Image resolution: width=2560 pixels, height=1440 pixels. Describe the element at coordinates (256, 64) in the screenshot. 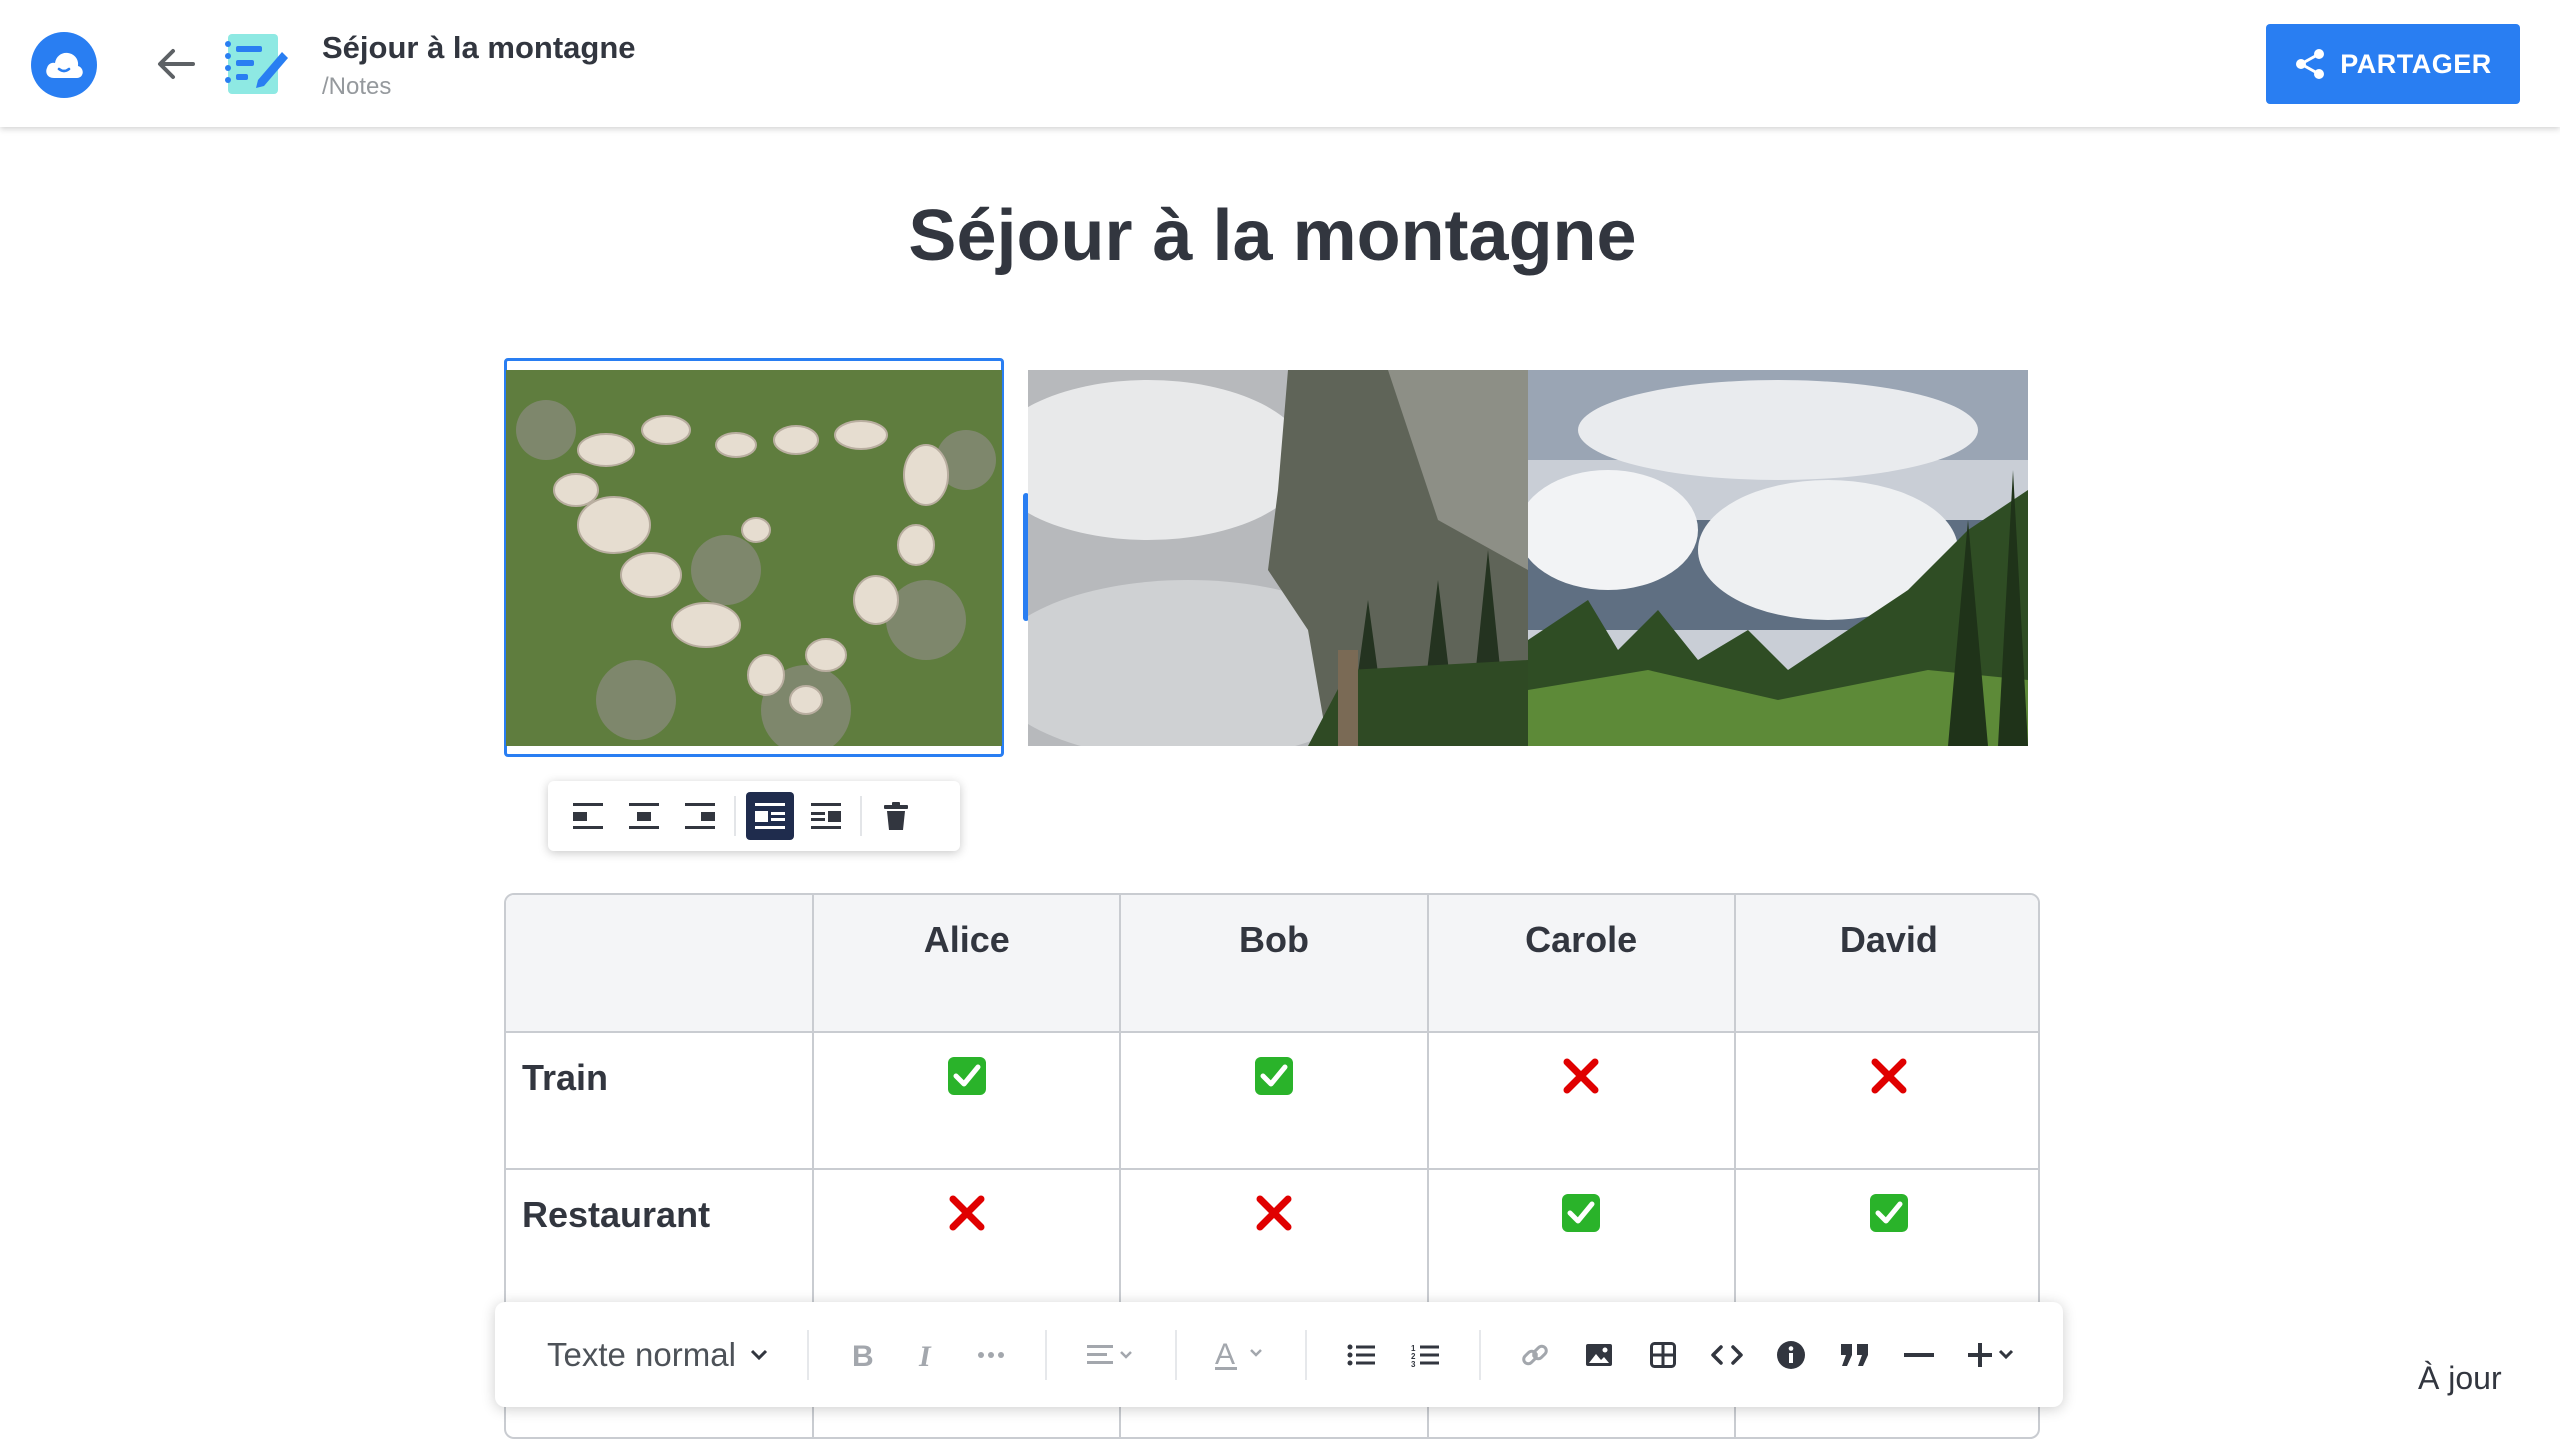

I see `notes-app-icon` at that location.